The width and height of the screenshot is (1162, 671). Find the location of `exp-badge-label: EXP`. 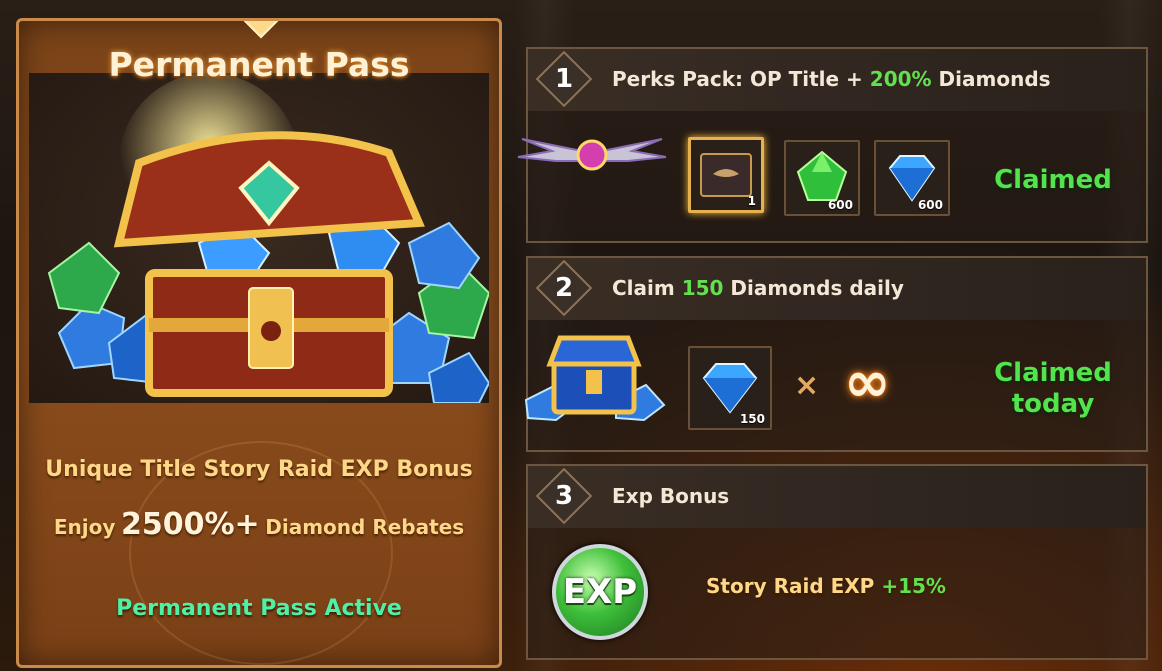

exp-badge-label: EXP is located at coordinates (600, 592).